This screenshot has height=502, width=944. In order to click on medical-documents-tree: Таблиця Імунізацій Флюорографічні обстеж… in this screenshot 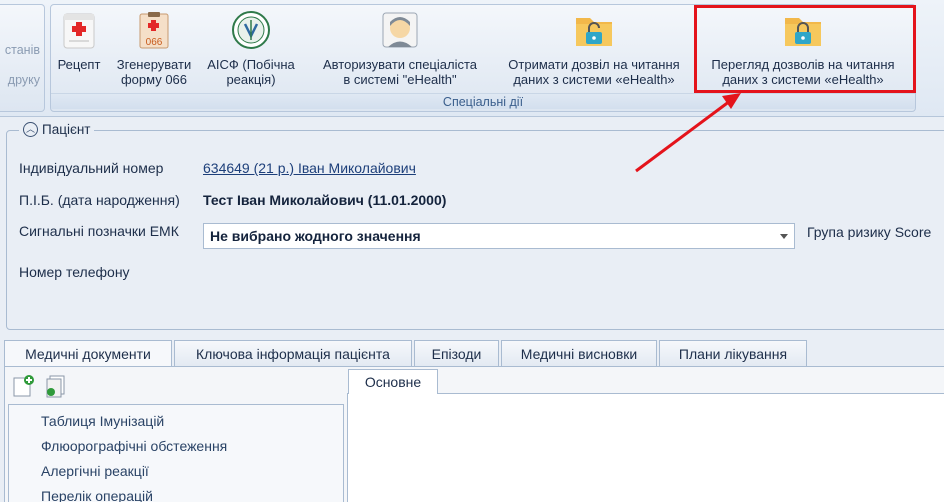, I will do `click(176, 453)`.